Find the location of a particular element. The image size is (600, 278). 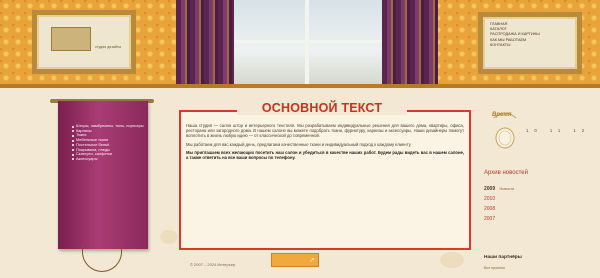

banner-cord is located at coordinates (102, 259).